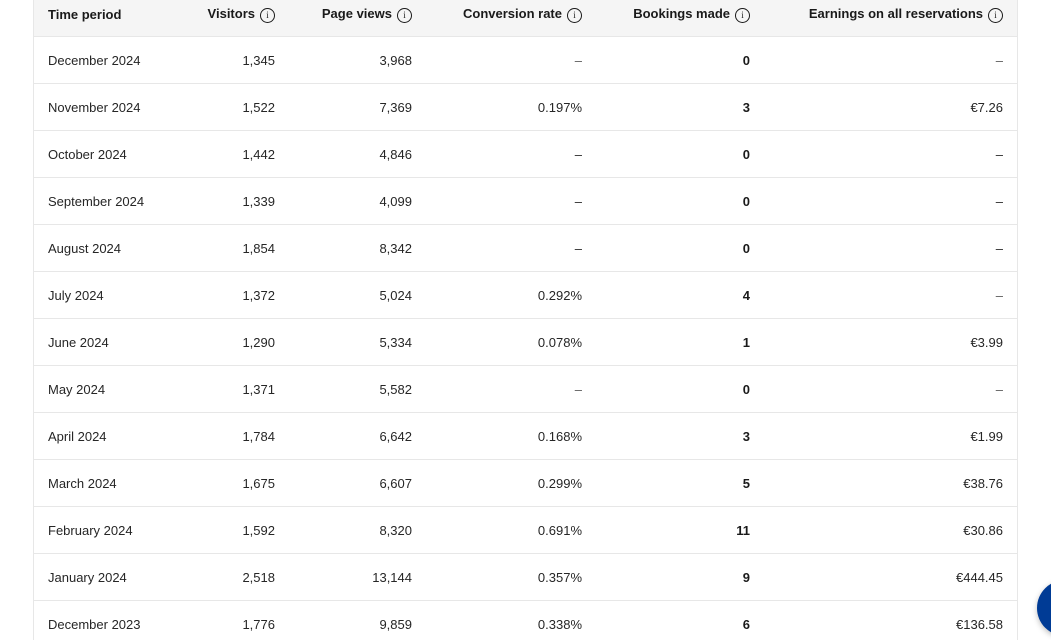 This screenshot has height=640, width=1051. What do you see at coordinates (90, 530) in the screenshot?
I see `cell-time-period: February 2024` at bounding box center [90, 530].